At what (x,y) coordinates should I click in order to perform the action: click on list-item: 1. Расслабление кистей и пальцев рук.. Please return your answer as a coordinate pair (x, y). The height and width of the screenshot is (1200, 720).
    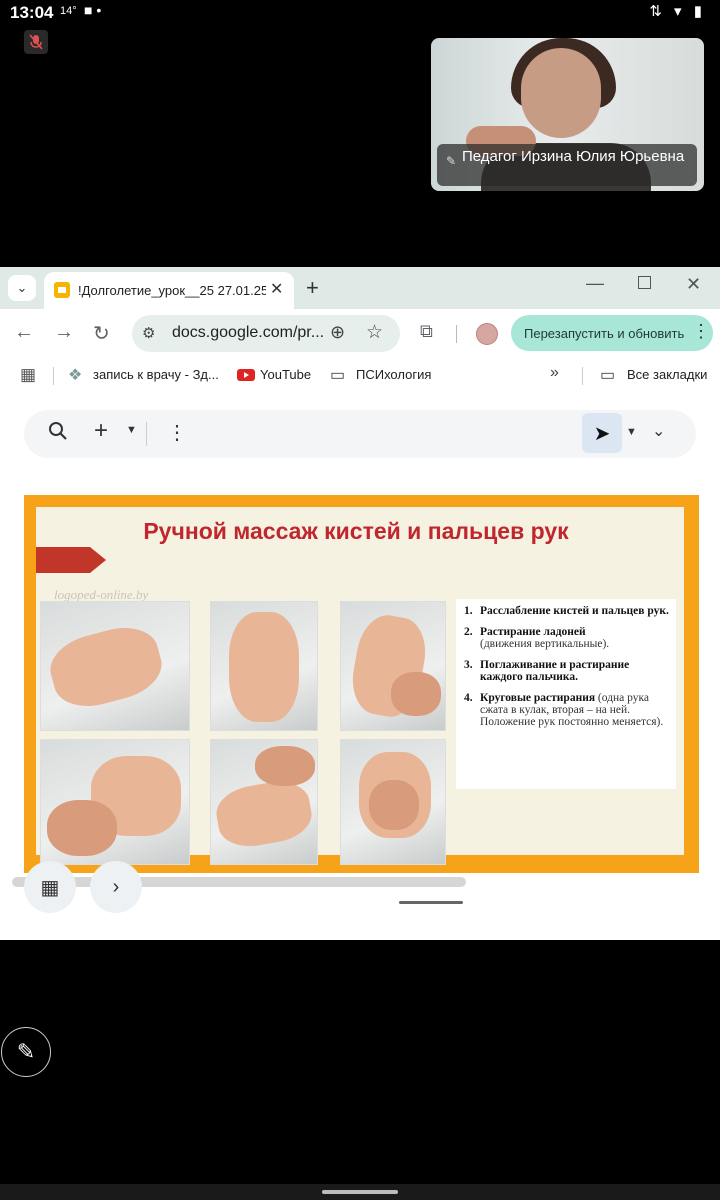
    Looking at the image, I should click on (566, 611).